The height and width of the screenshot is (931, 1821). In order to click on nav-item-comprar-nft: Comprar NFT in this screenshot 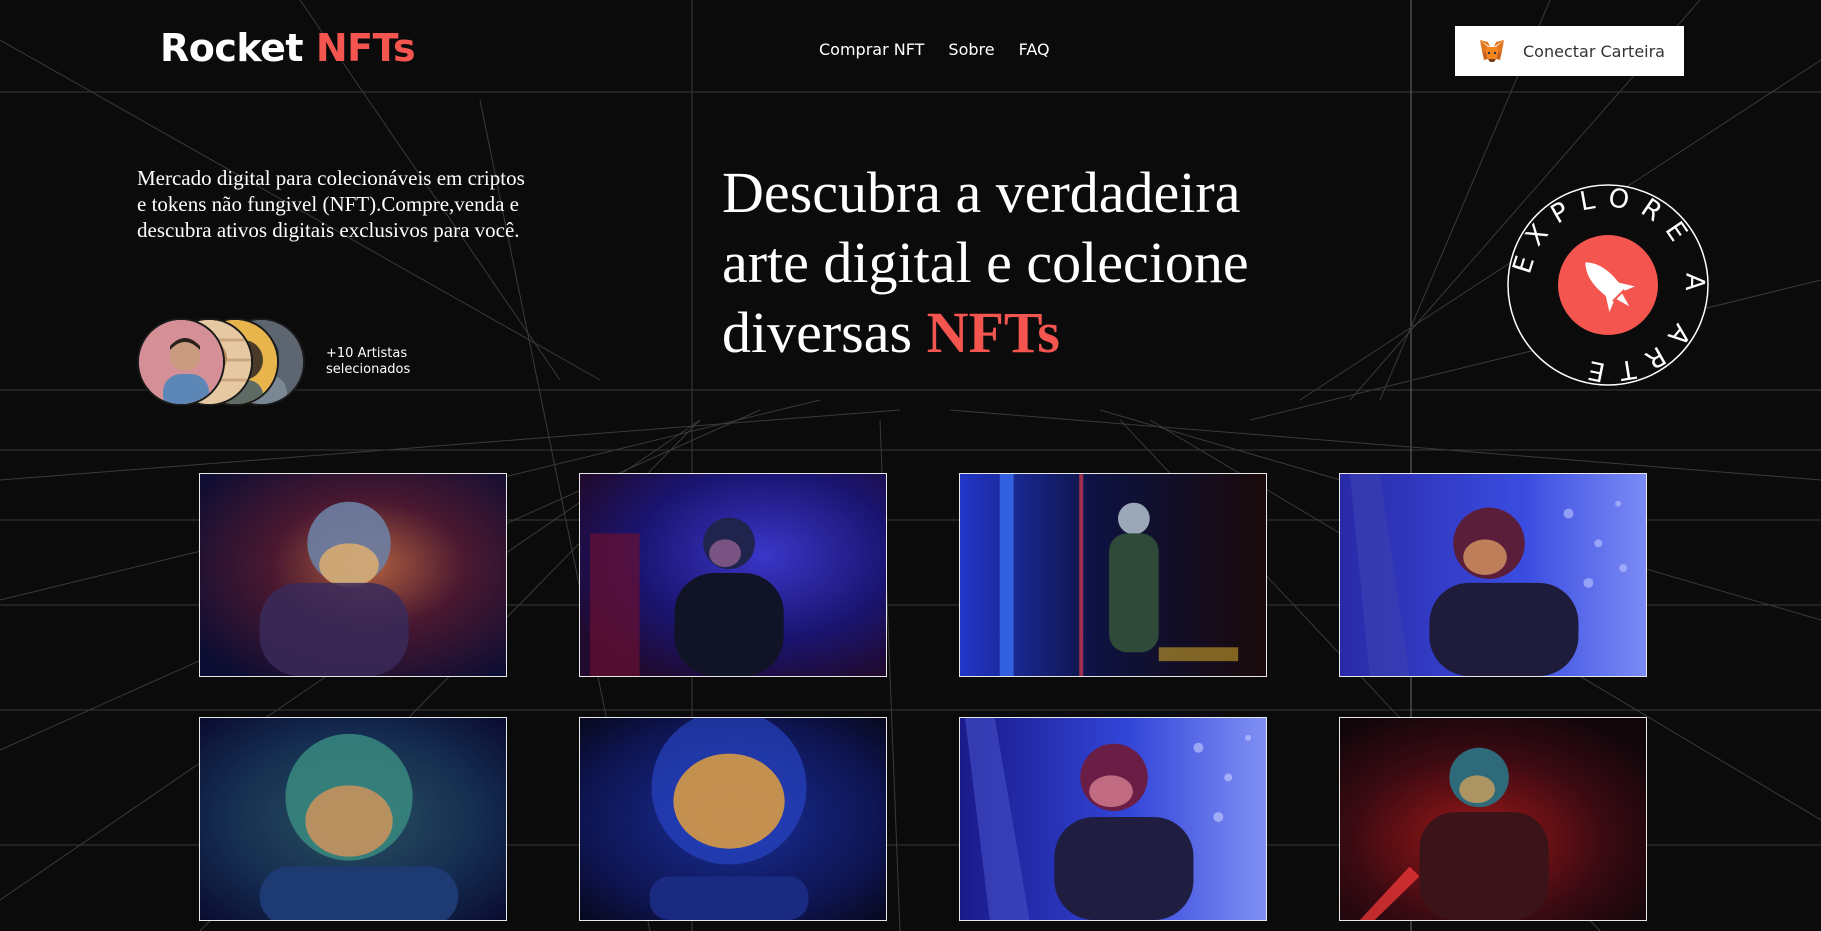, I will do `click(871, 49)`.